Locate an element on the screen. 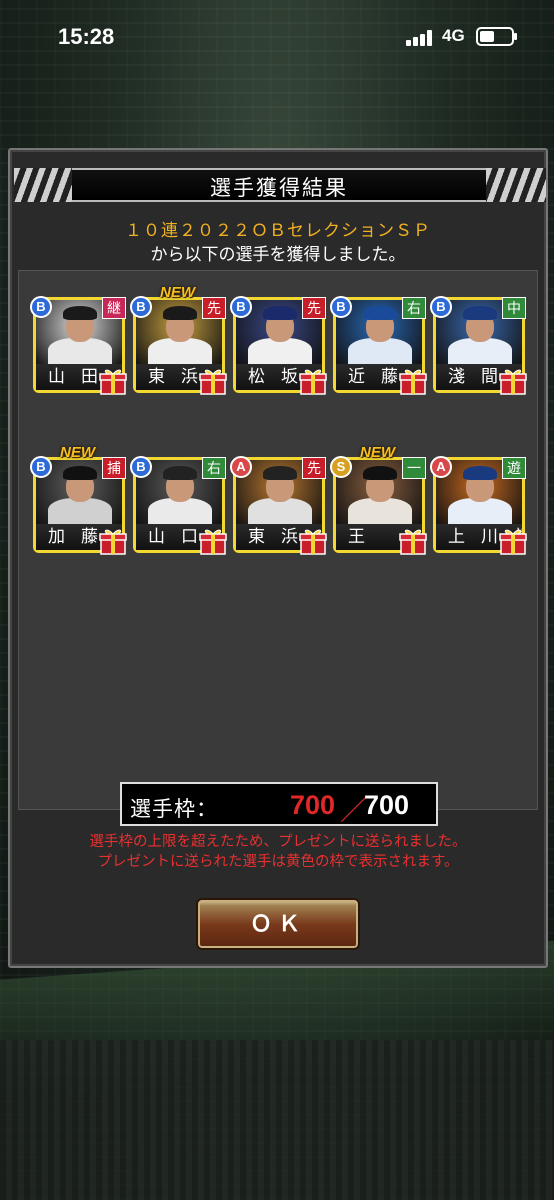  position-badge: 一 is located at coordinates (414, 468).